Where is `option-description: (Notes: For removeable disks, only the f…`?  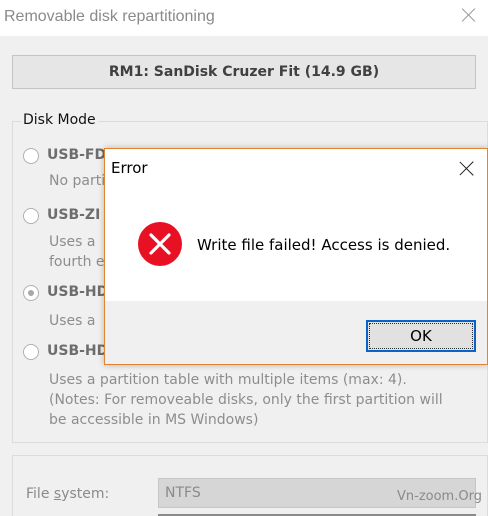 option-description: (Notes: For removeable disks, only the f… is located at coordinates (246, 400).